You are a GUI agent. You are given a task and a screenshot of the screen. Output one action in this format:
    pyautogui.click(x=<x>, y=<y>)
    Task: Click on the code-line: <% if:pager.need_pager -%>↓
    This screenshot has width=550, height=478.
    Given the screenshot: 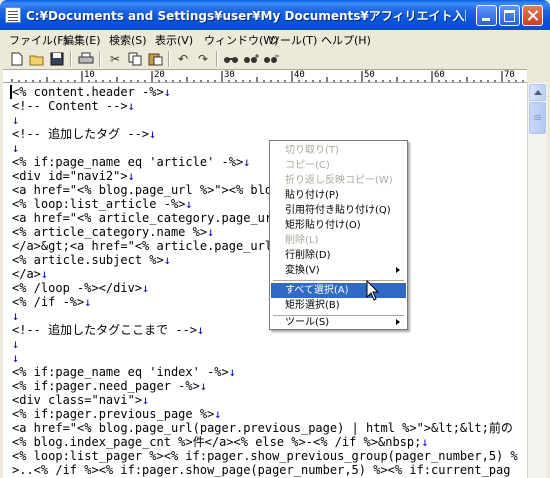 What is the action you would take?
    pyautogui.click(x=110, y=386)
    